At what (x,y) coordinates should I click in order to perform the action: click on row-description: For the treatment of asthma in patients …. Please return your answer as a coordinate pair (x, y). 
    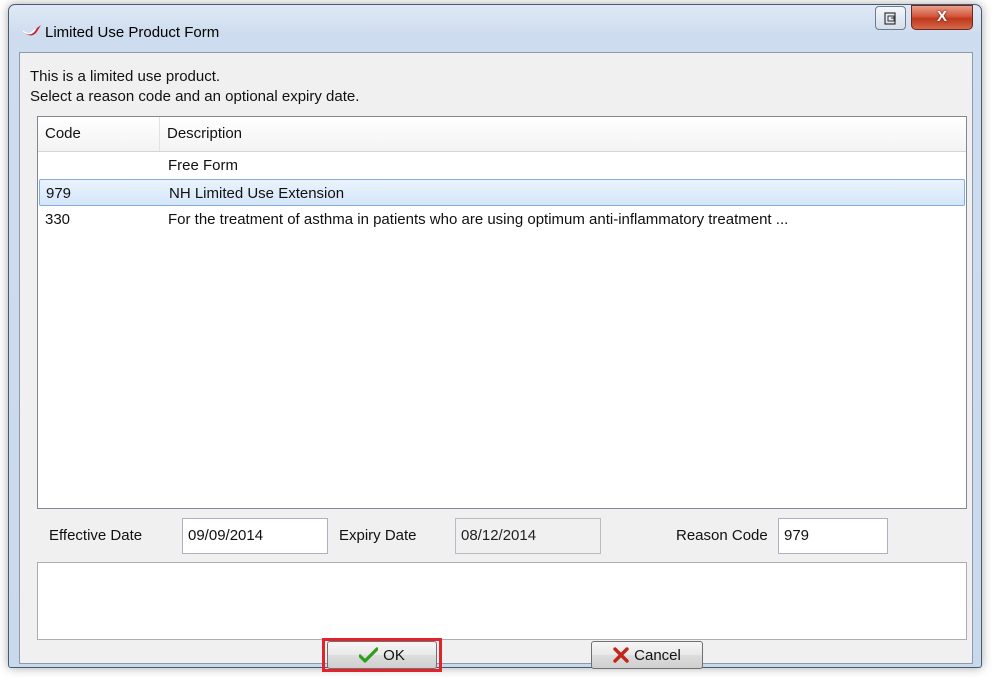
    Looking at the image, I should click on (478, 219).